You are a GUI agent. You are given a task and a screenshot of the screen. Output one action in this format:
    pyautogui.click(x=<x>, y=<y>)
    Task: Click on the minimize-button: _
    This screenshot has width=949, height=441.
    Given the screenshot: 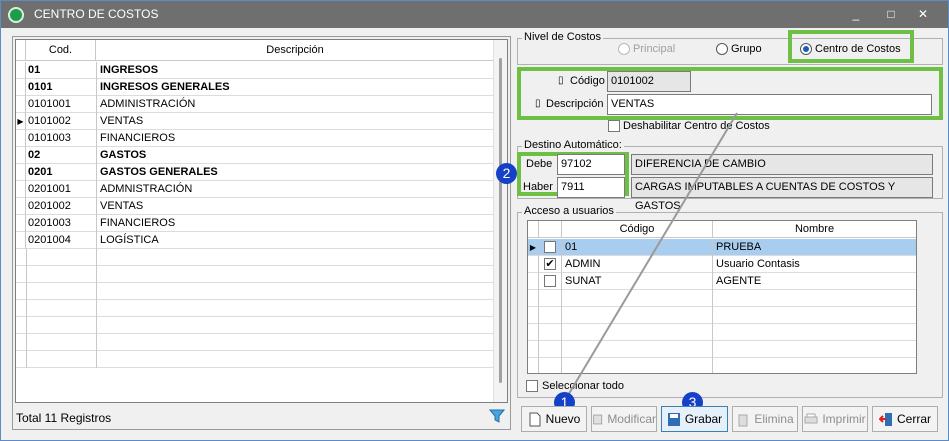 What is the action you would take?
    pyautogui.click(x=856, y=14)
    